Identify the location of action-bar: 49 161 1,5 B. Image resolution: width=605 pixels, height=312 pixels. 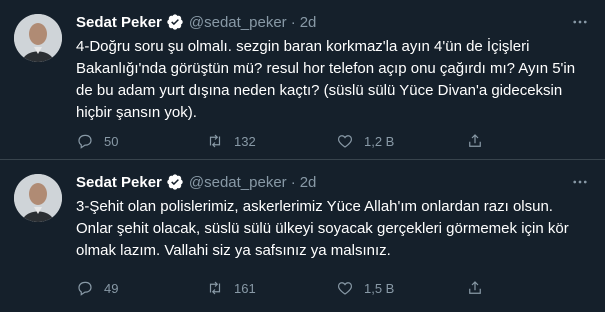
(333, 288).